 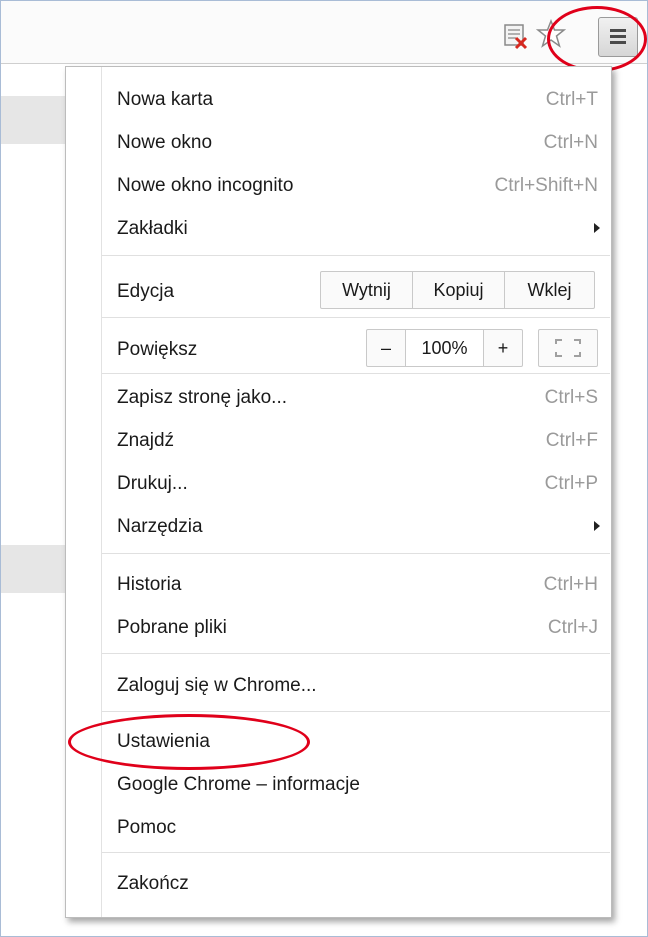 I want to click on menu-item-label: Nowe okno, so click(x=165, y=142).